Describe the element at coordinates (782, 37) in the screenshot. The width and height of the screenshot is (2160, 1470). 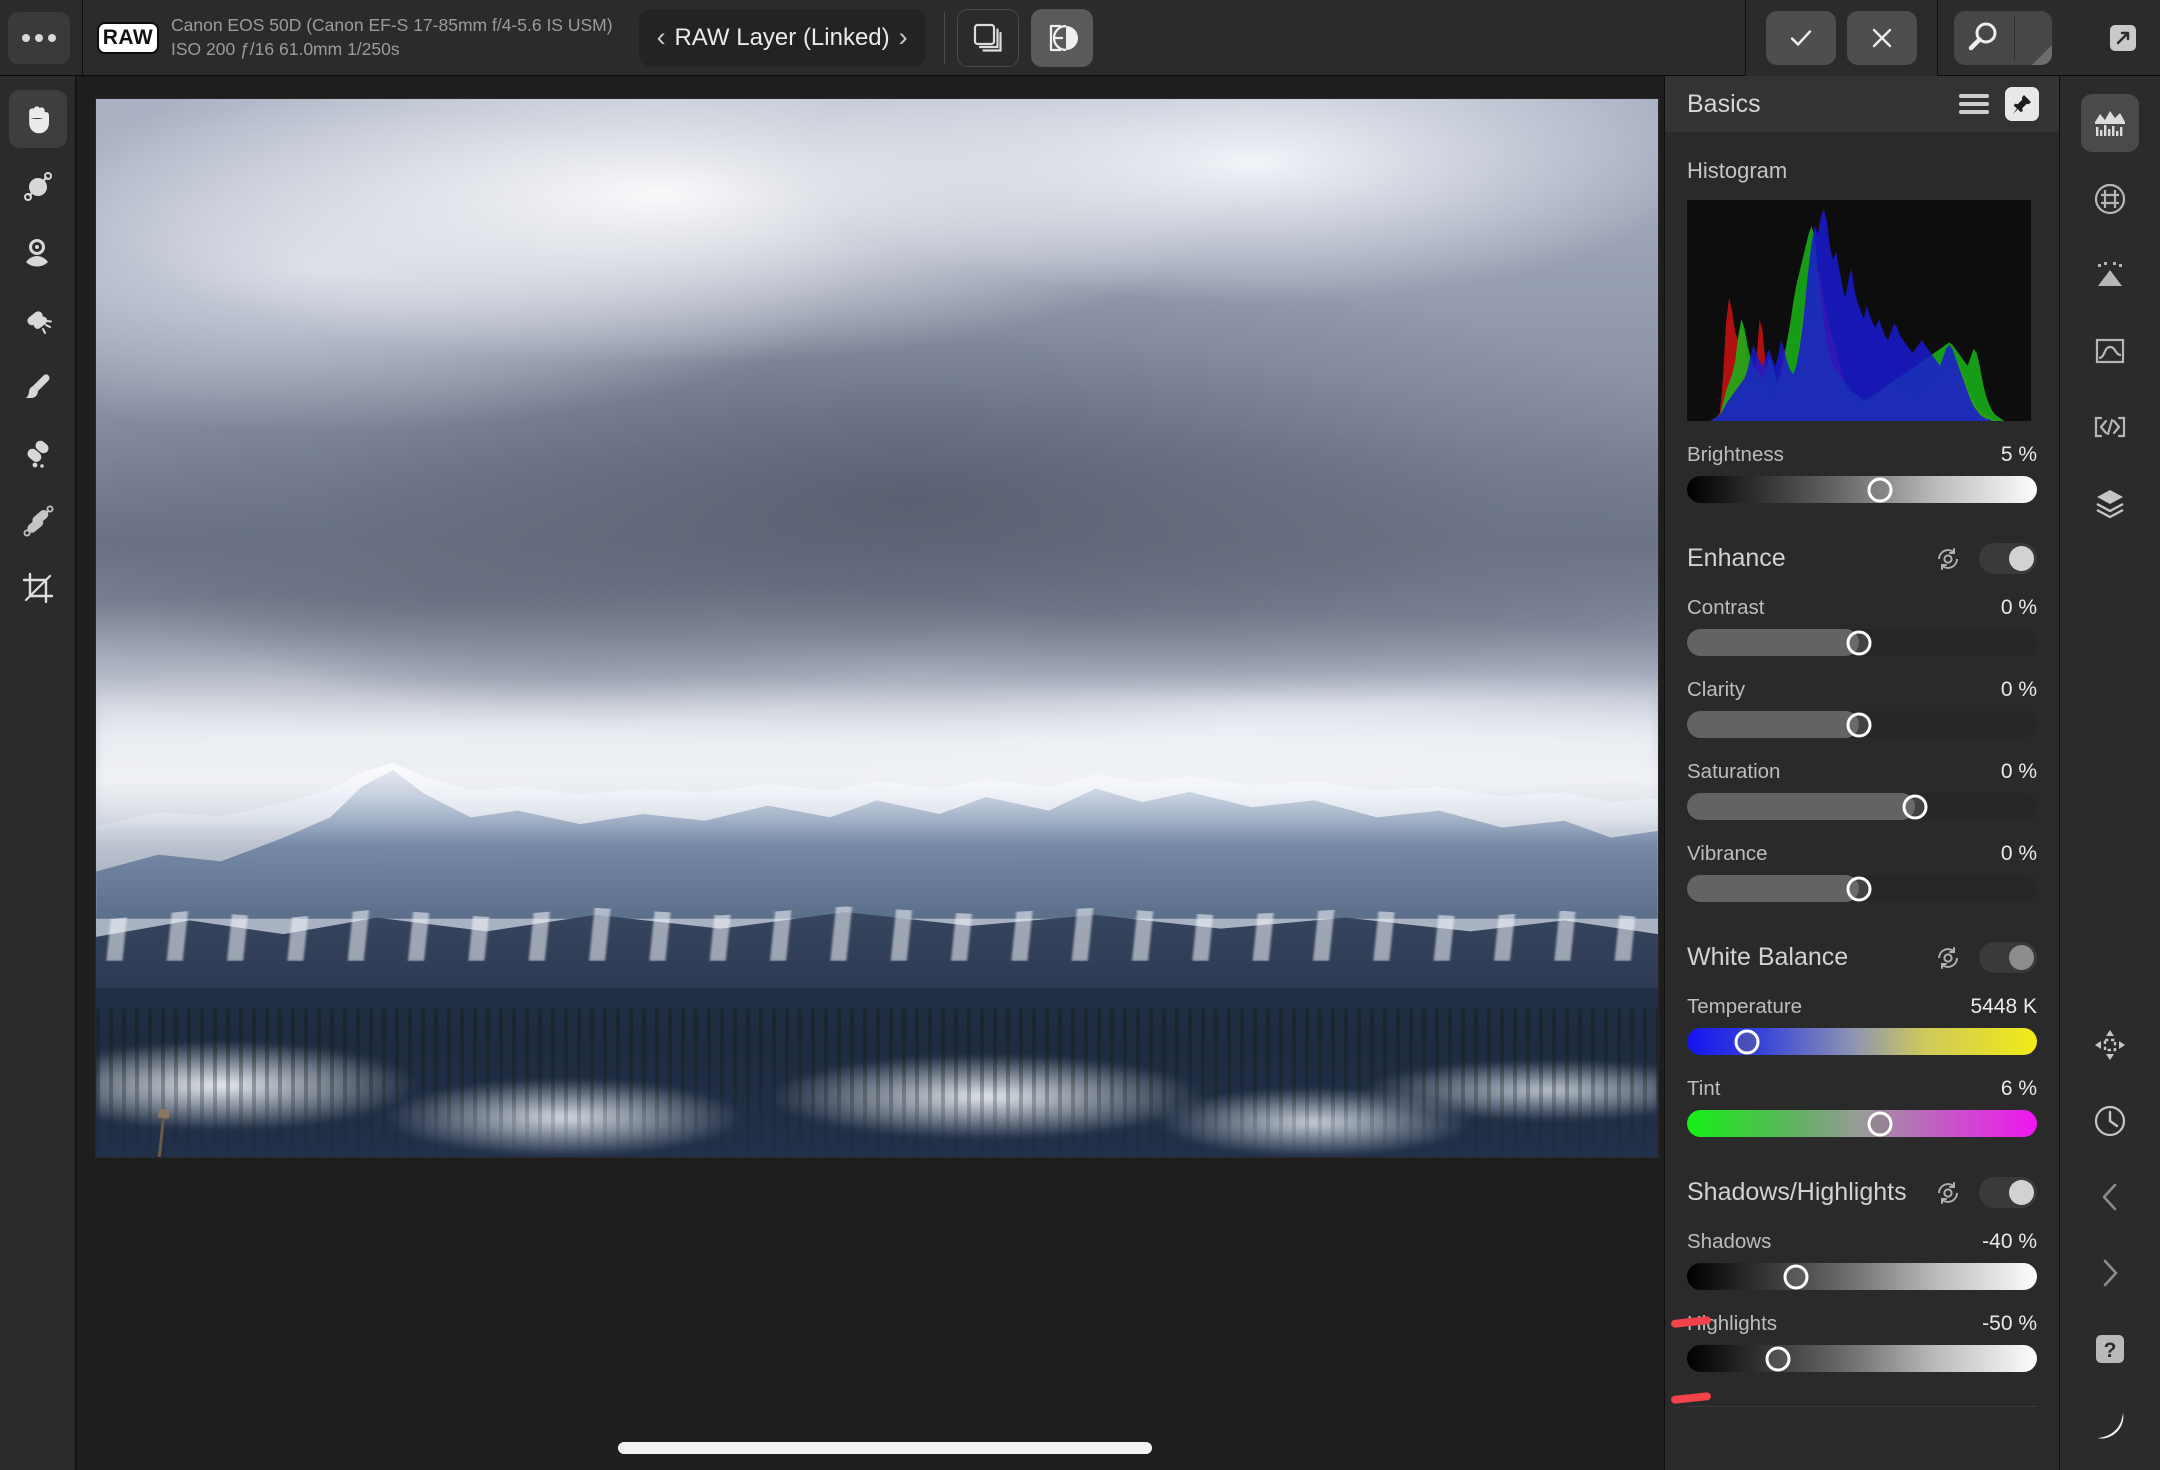
I see `layer-navigator: ‹ RAW Layer (Linked) ›` at that location.